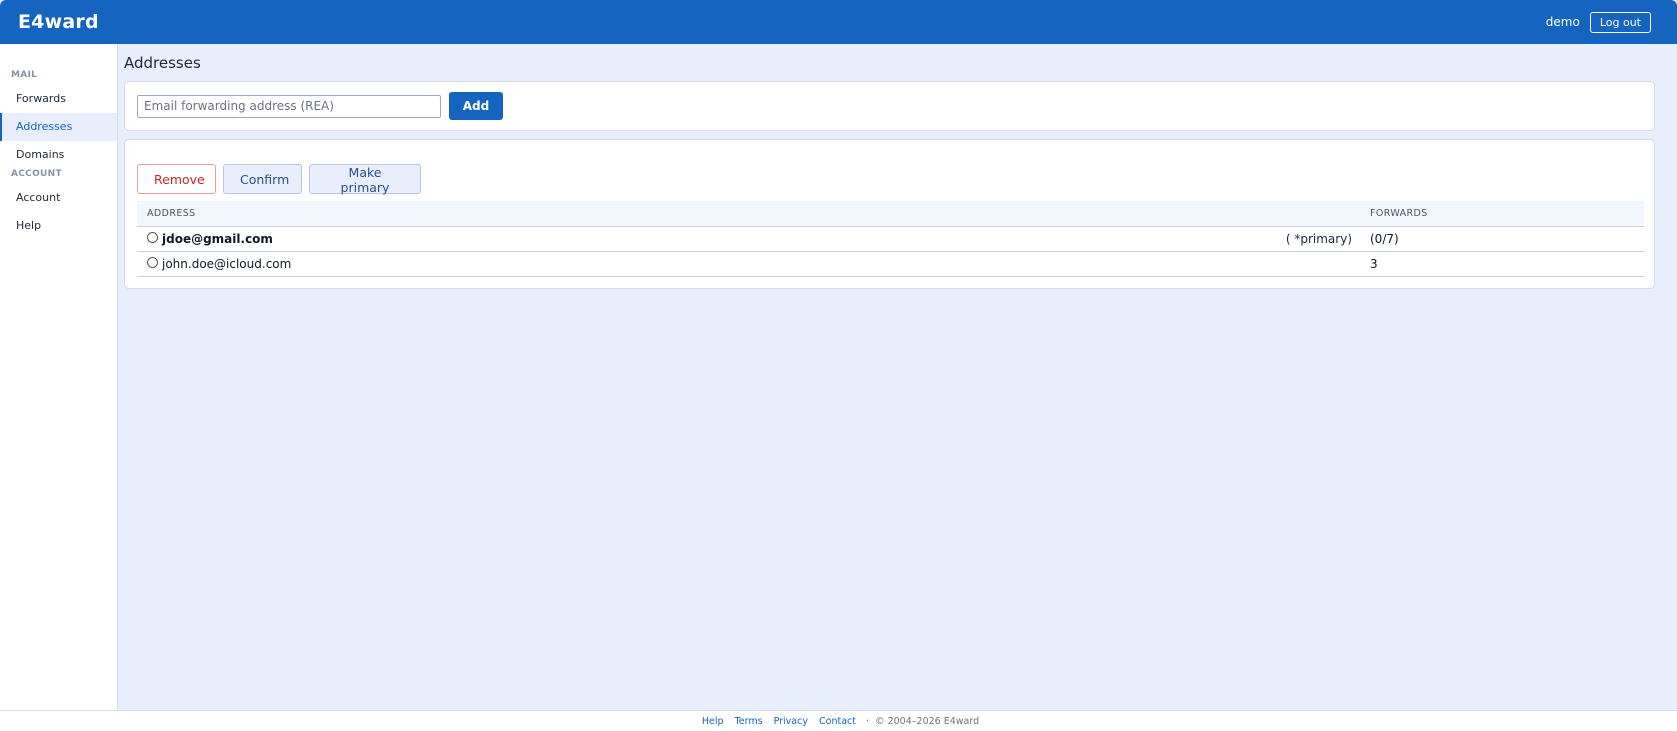 This screenshot has width=1677, height=731. What do you see at coordinates (713, 721) in the screenshot?
I see `footer-link-help: Help` at bounding box center [713, 721].